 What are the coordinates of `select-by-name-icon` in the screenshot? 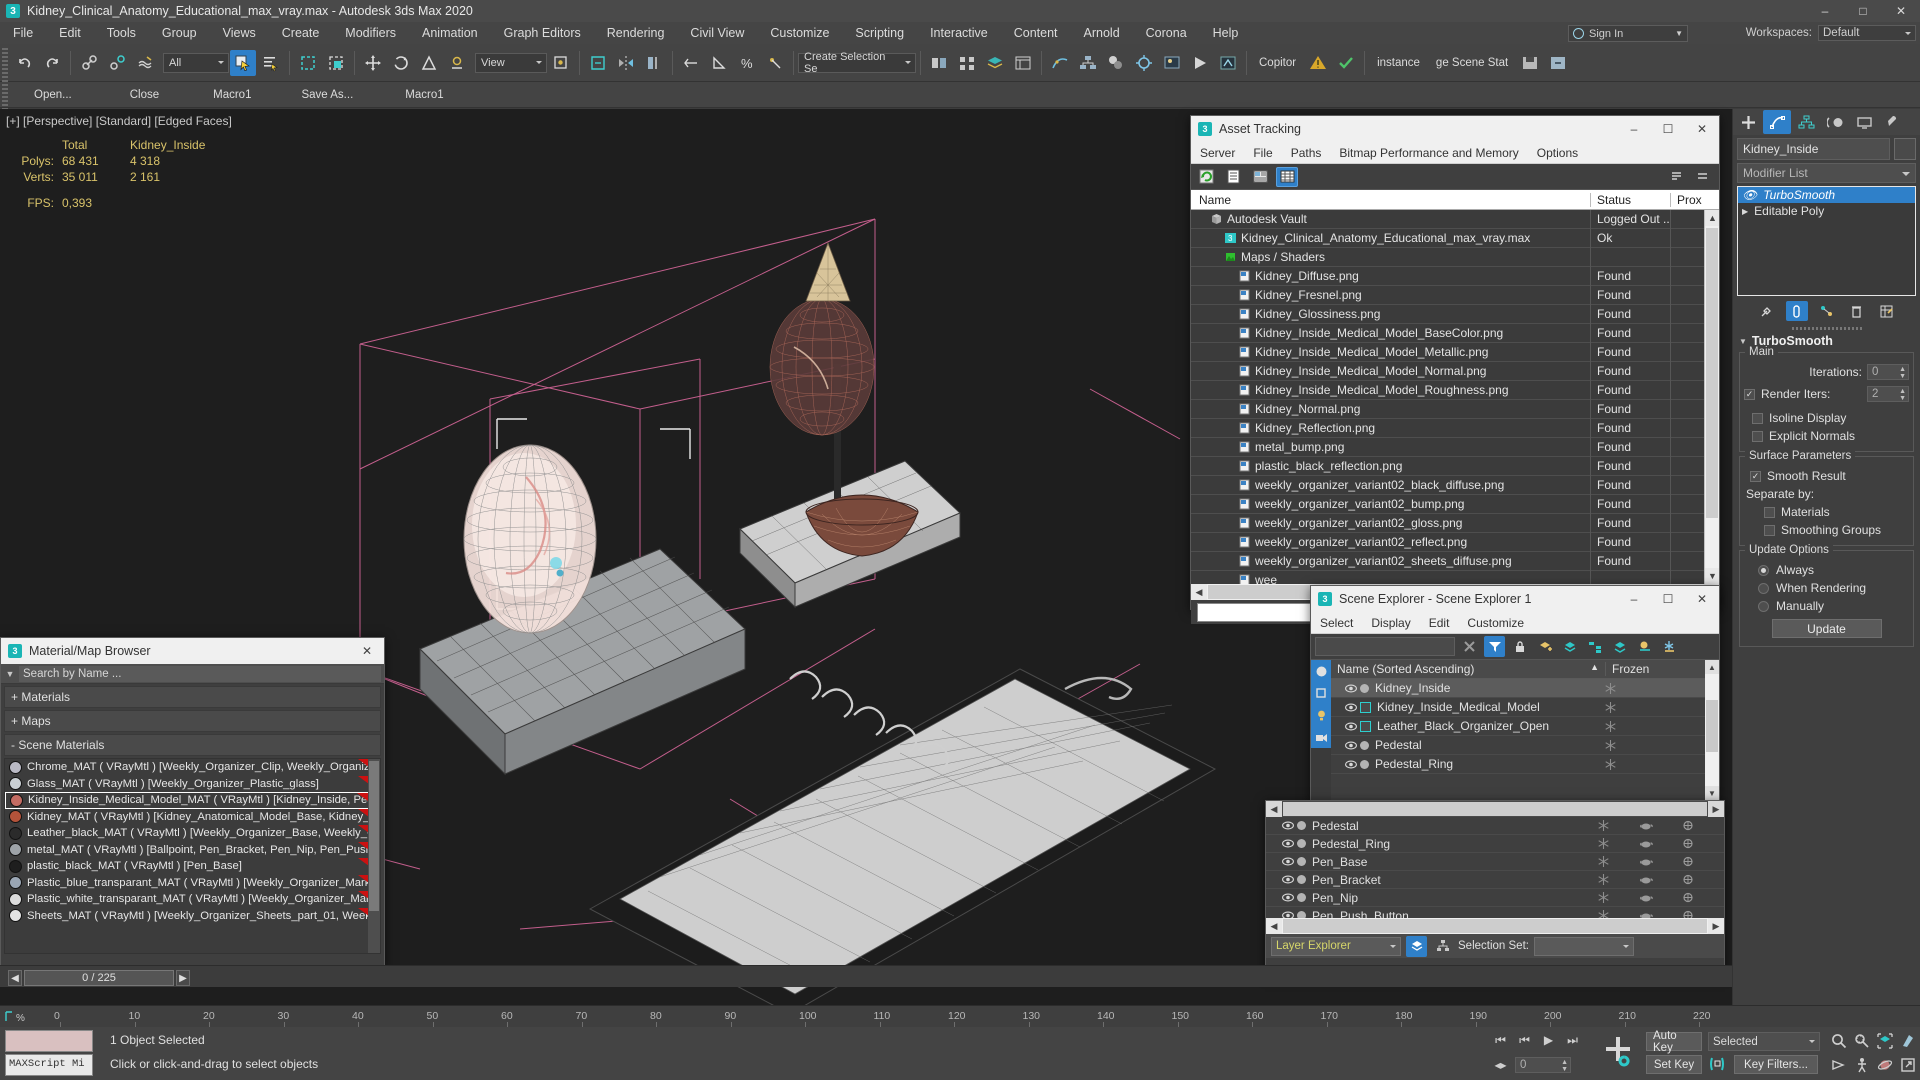 It's located at (271, 63).